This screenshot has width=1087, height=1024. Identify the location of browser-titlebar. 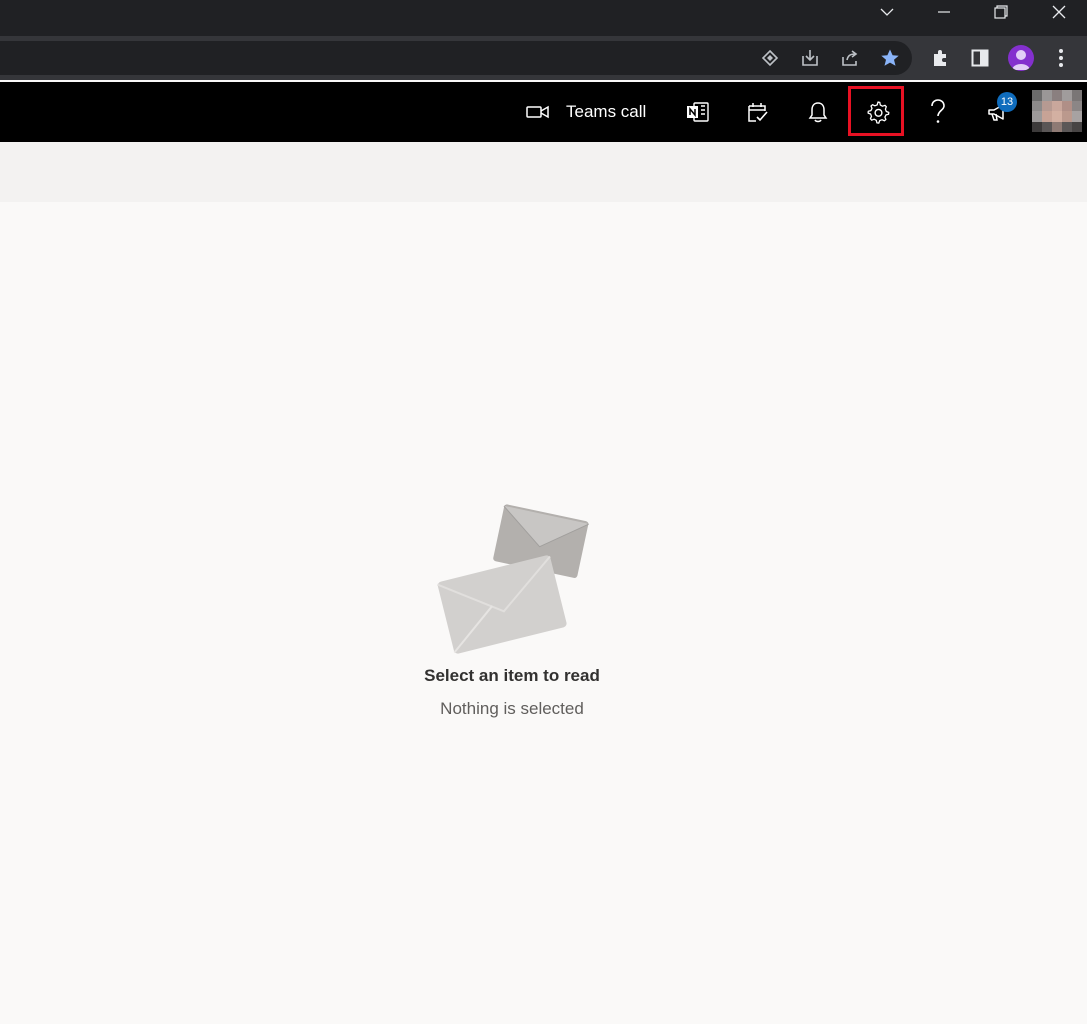
(543, 18).